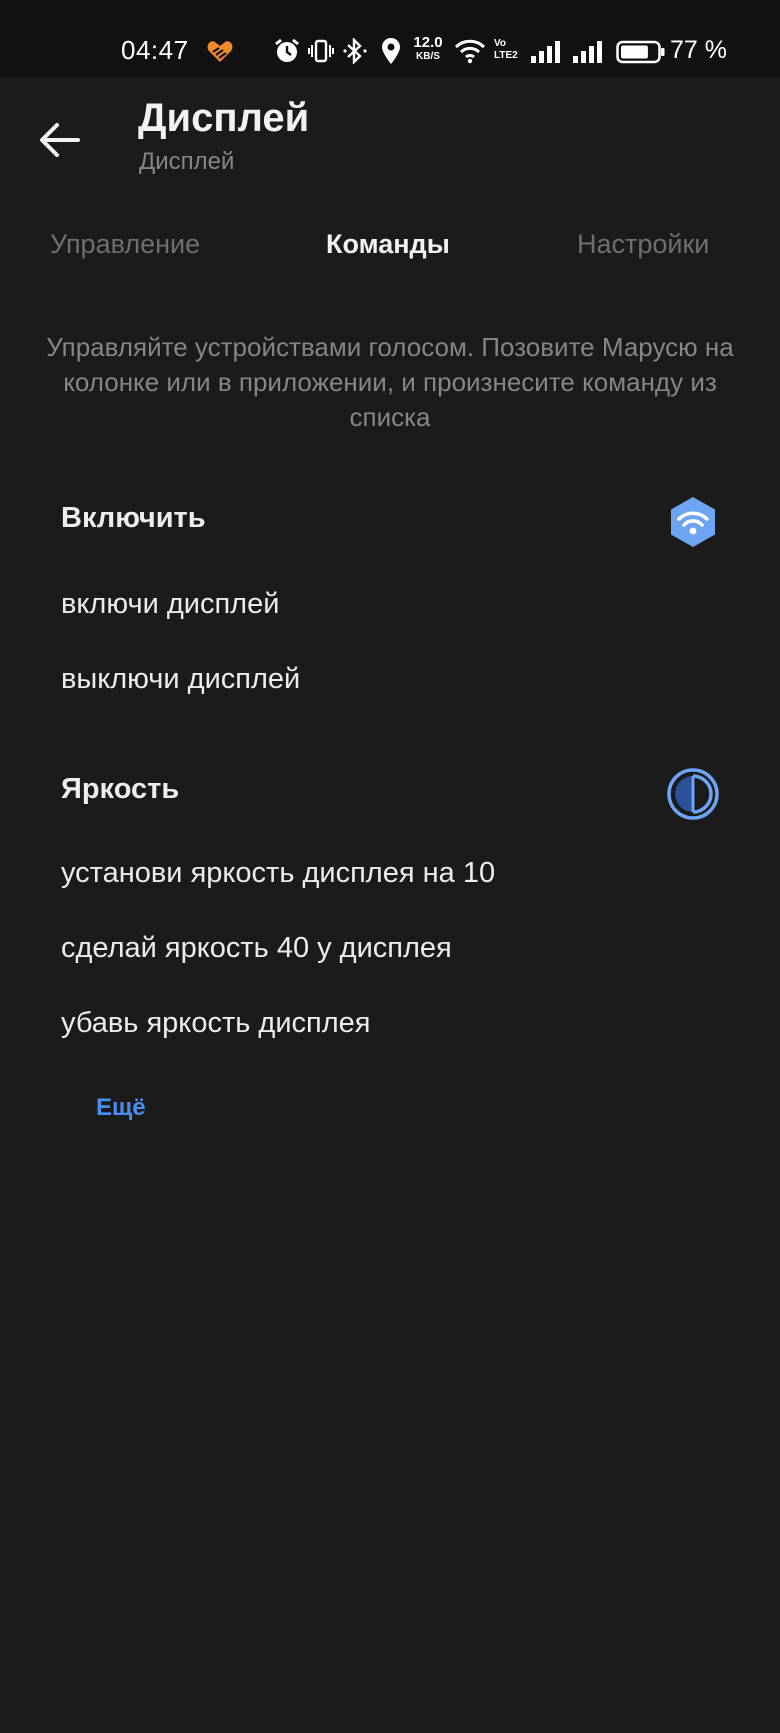  I want to click on section-title: Яркость, so click(120, 789).